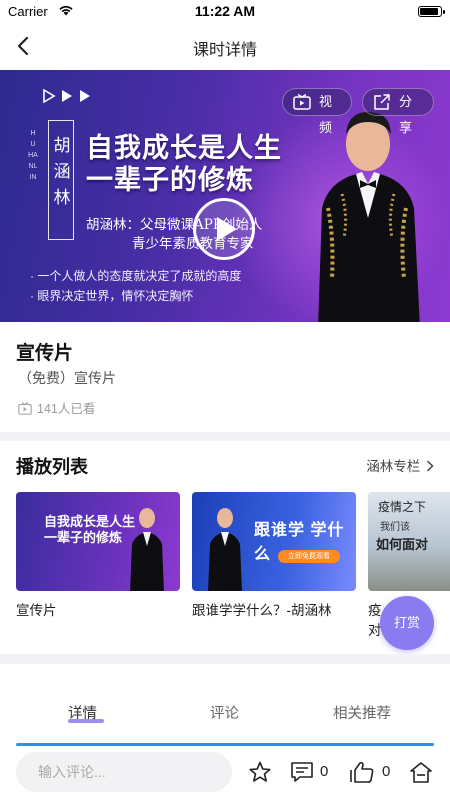 Image resolution: width=450 pixels, height=800 pixels. Describe the element at coordinates (90, 529) in the screenshot. I see `thumb-headline: 自我成长是人生 一辈子的修炼` at that location.